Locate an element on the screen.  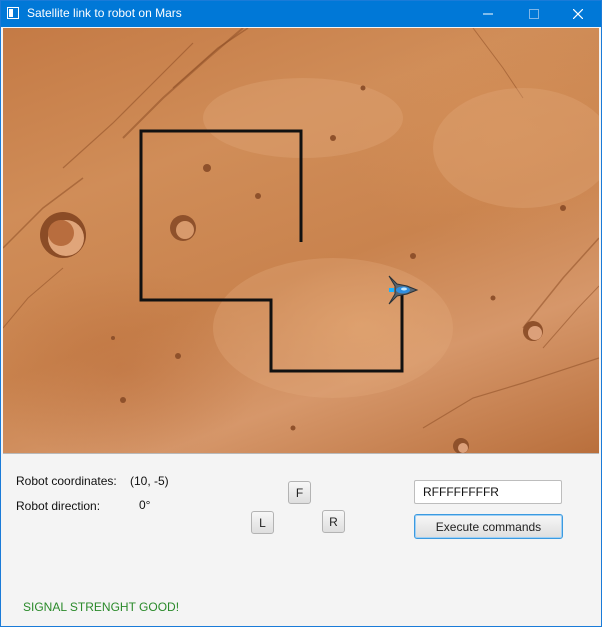
minimize-icon is located at coordinates (488, 14).